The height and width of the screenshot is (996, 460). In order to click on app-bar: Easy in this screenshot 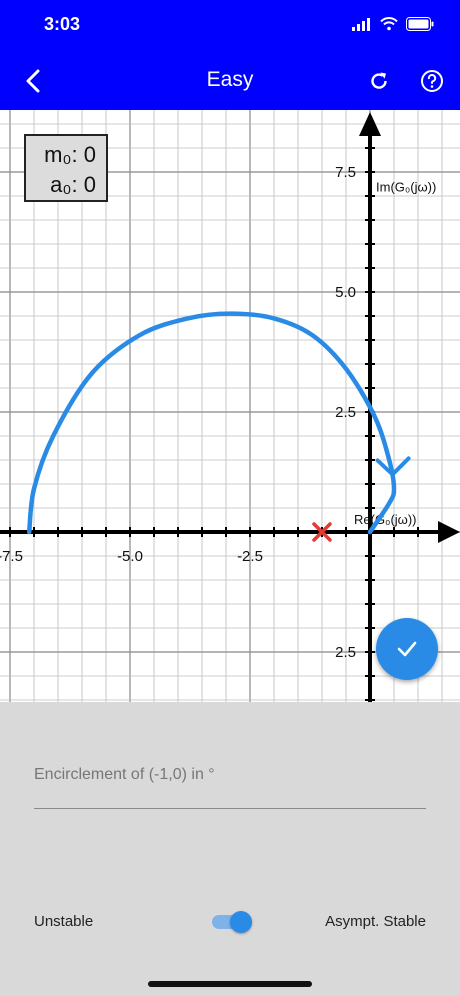, I will do `click(230, 80)`.